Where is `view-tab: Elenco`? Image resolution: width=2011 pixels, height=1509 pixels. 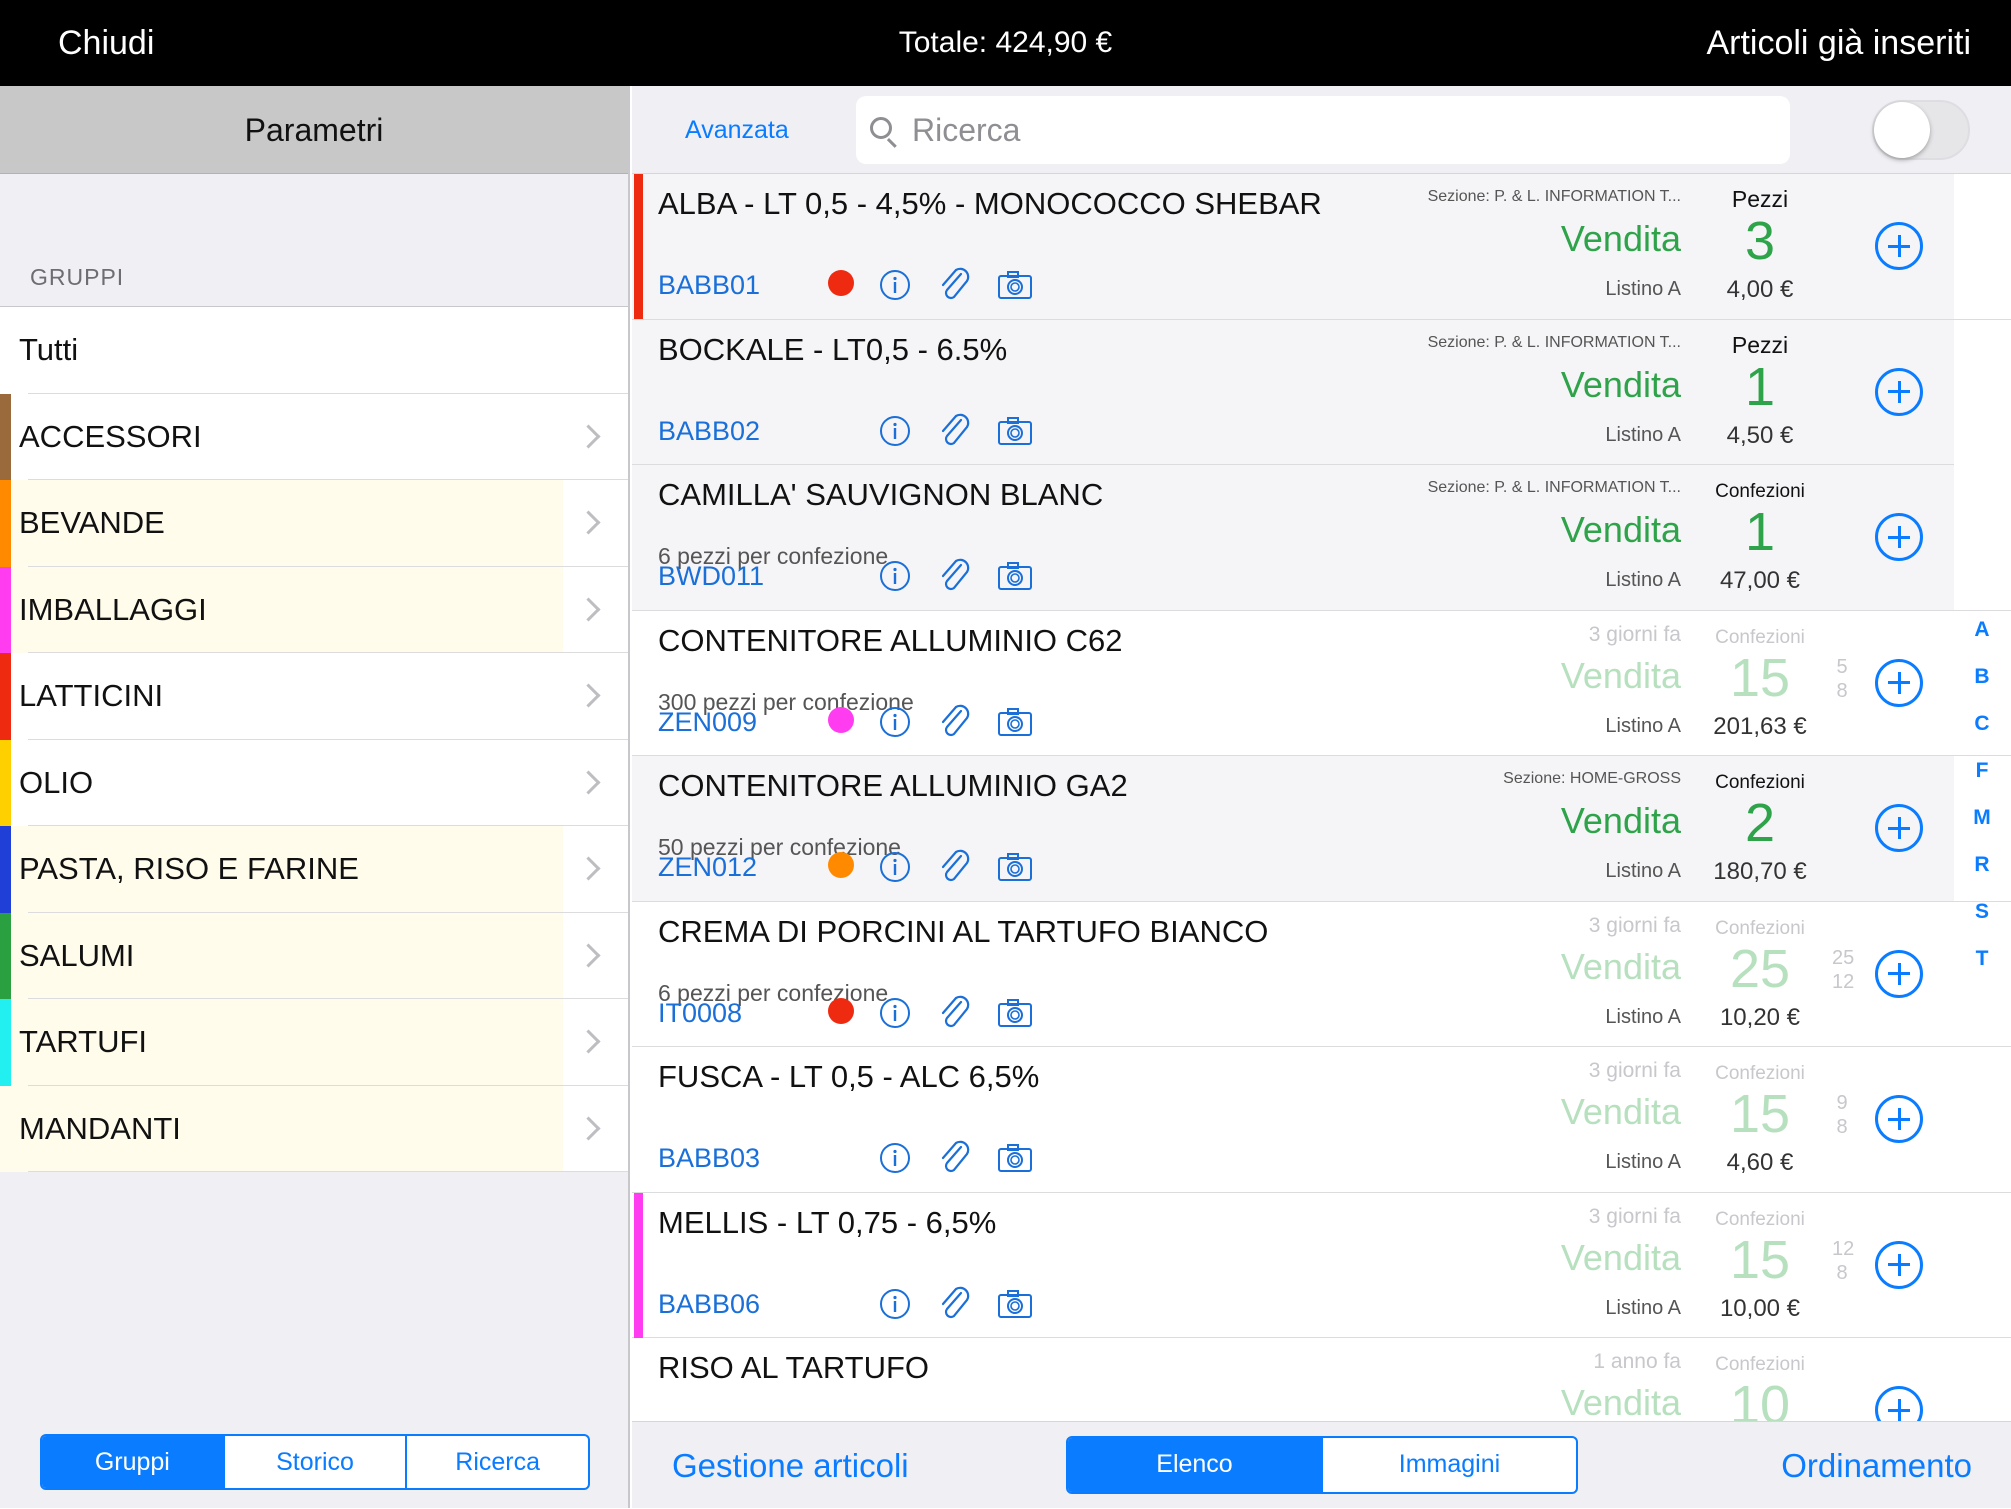
view-tab: Elenco is located at coordinates (1194, 1465).